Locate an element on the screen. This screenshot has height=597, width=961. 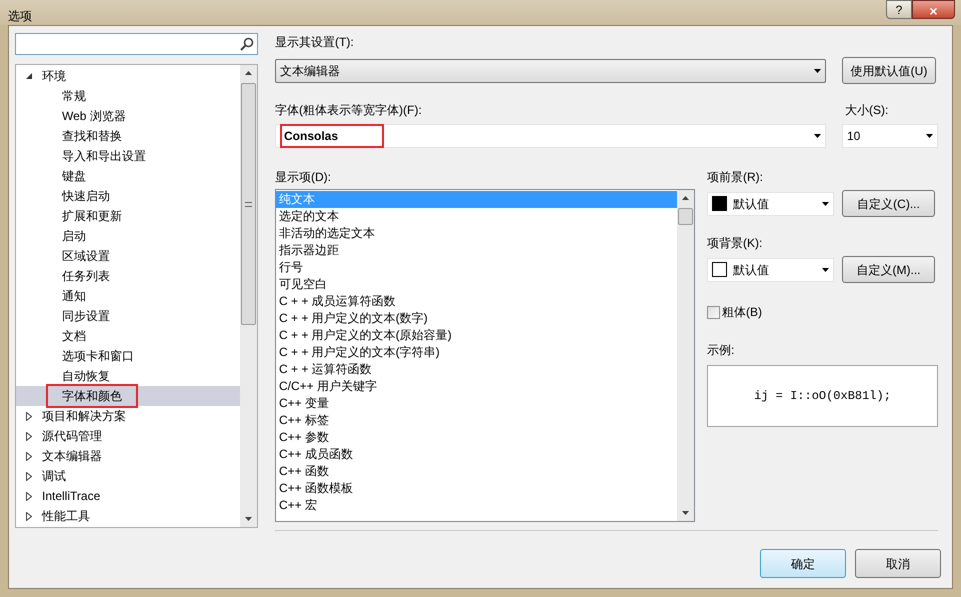
field-label: 字体(粗体表示等宽字体)(F): is located at coordinates (349, 110).